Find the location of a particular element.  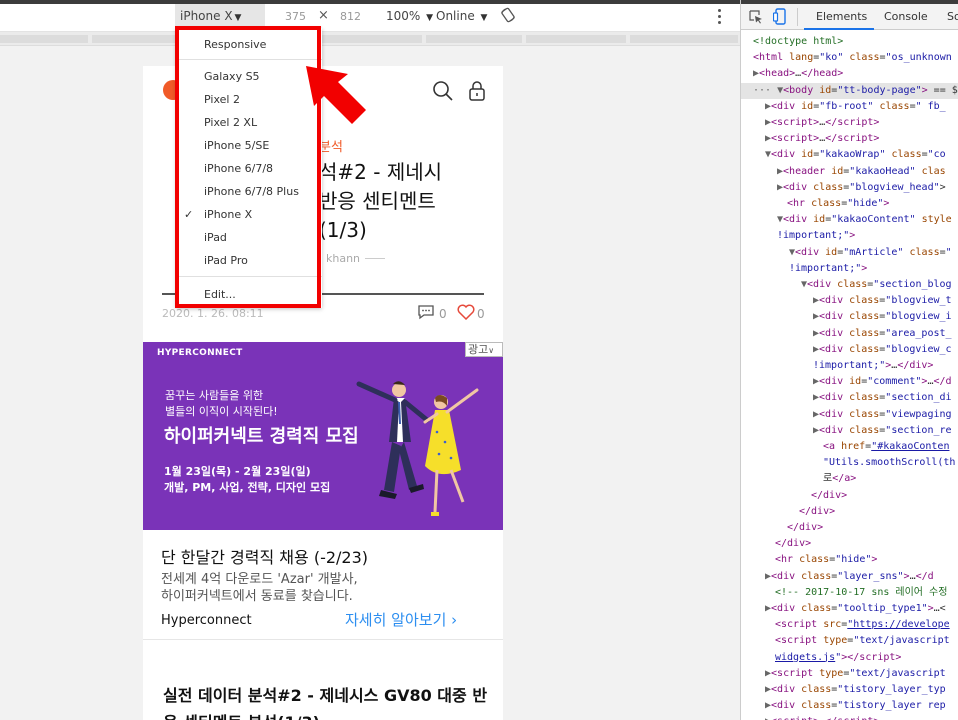

dom-node: ▶<div class="tooltip_type1">…< is located at coordinates (855, 609).